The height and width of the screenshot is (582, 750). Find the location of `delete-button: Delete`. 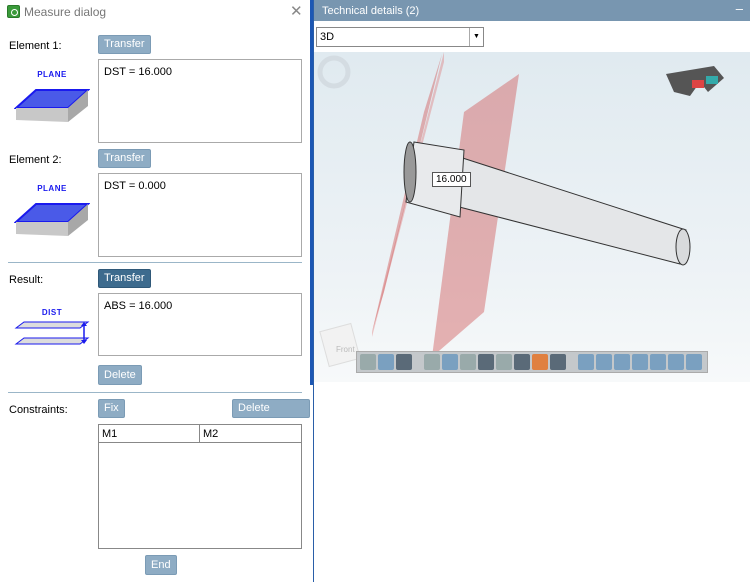

delete-button: Delete is located at coordinates (120, 375).